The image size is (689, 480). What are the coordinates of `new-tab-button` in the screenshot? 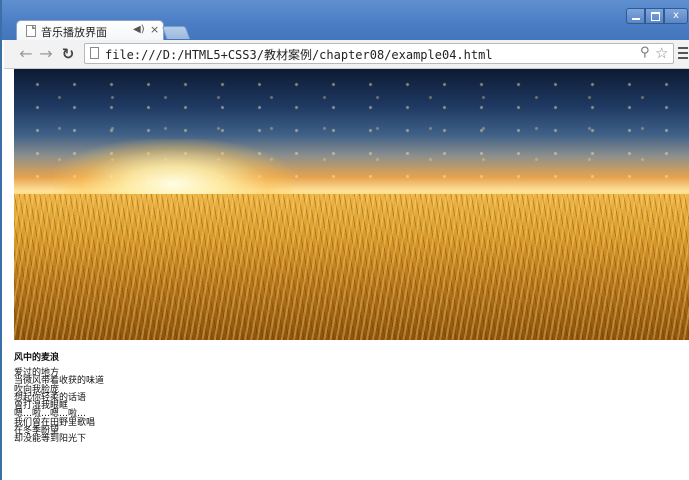 It's located at (176, 32).